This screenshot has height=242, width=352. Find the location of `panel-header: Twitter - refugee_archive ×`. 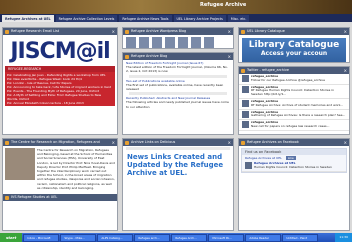

panel-header: Twitter - refugee_archive × is located at coordinates (294, 70).